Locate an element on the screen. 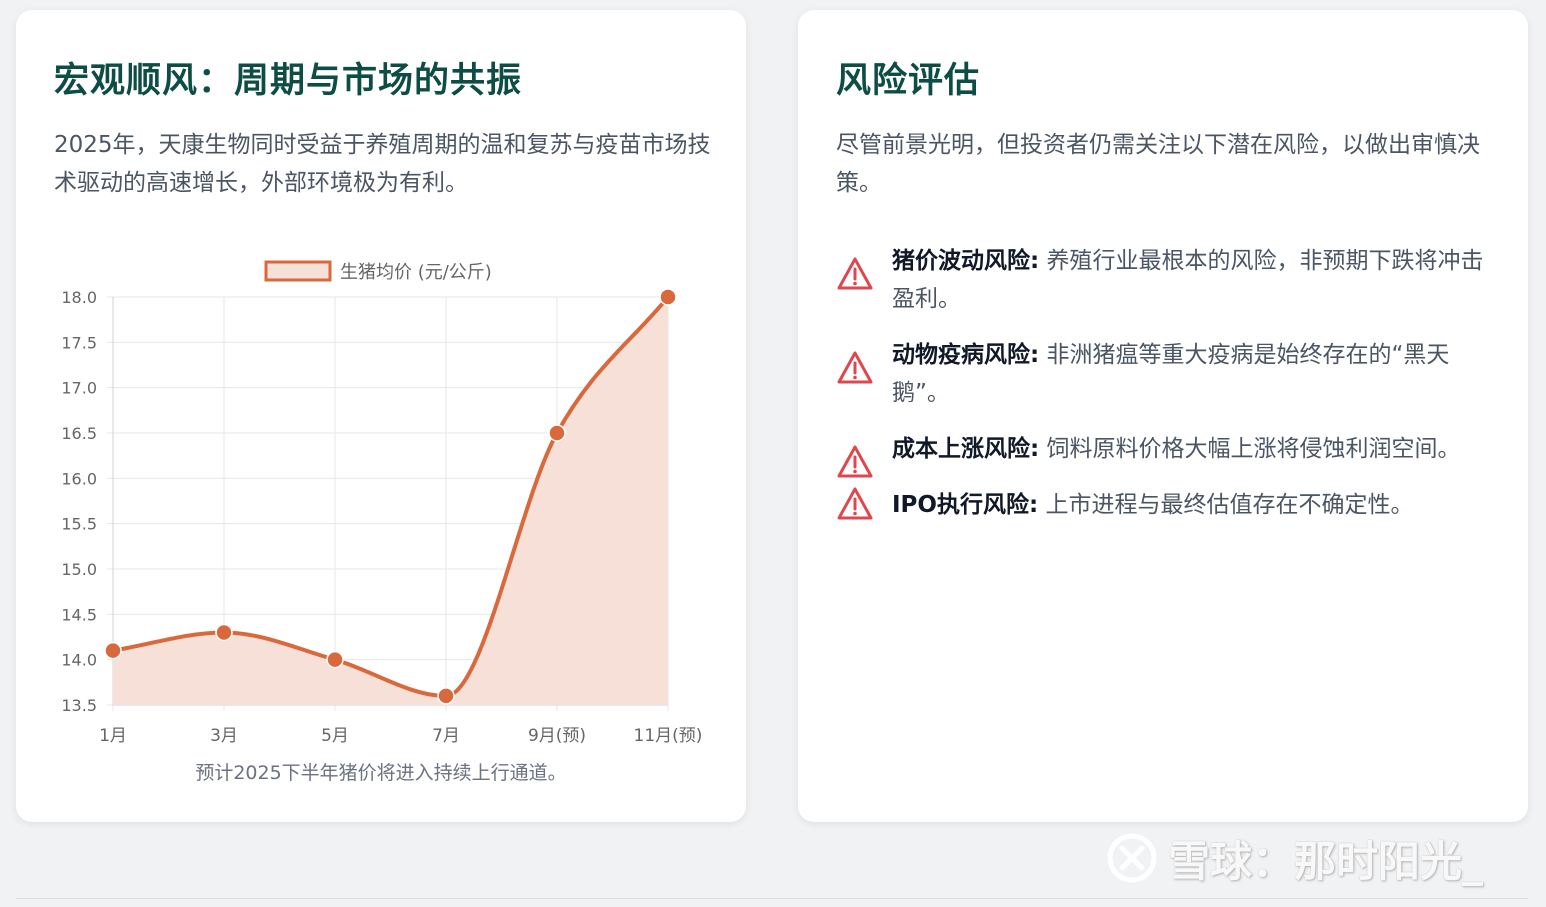  macro-title: 宏观顺风：周期与市场的共振 is located at coordinates (288, 81).